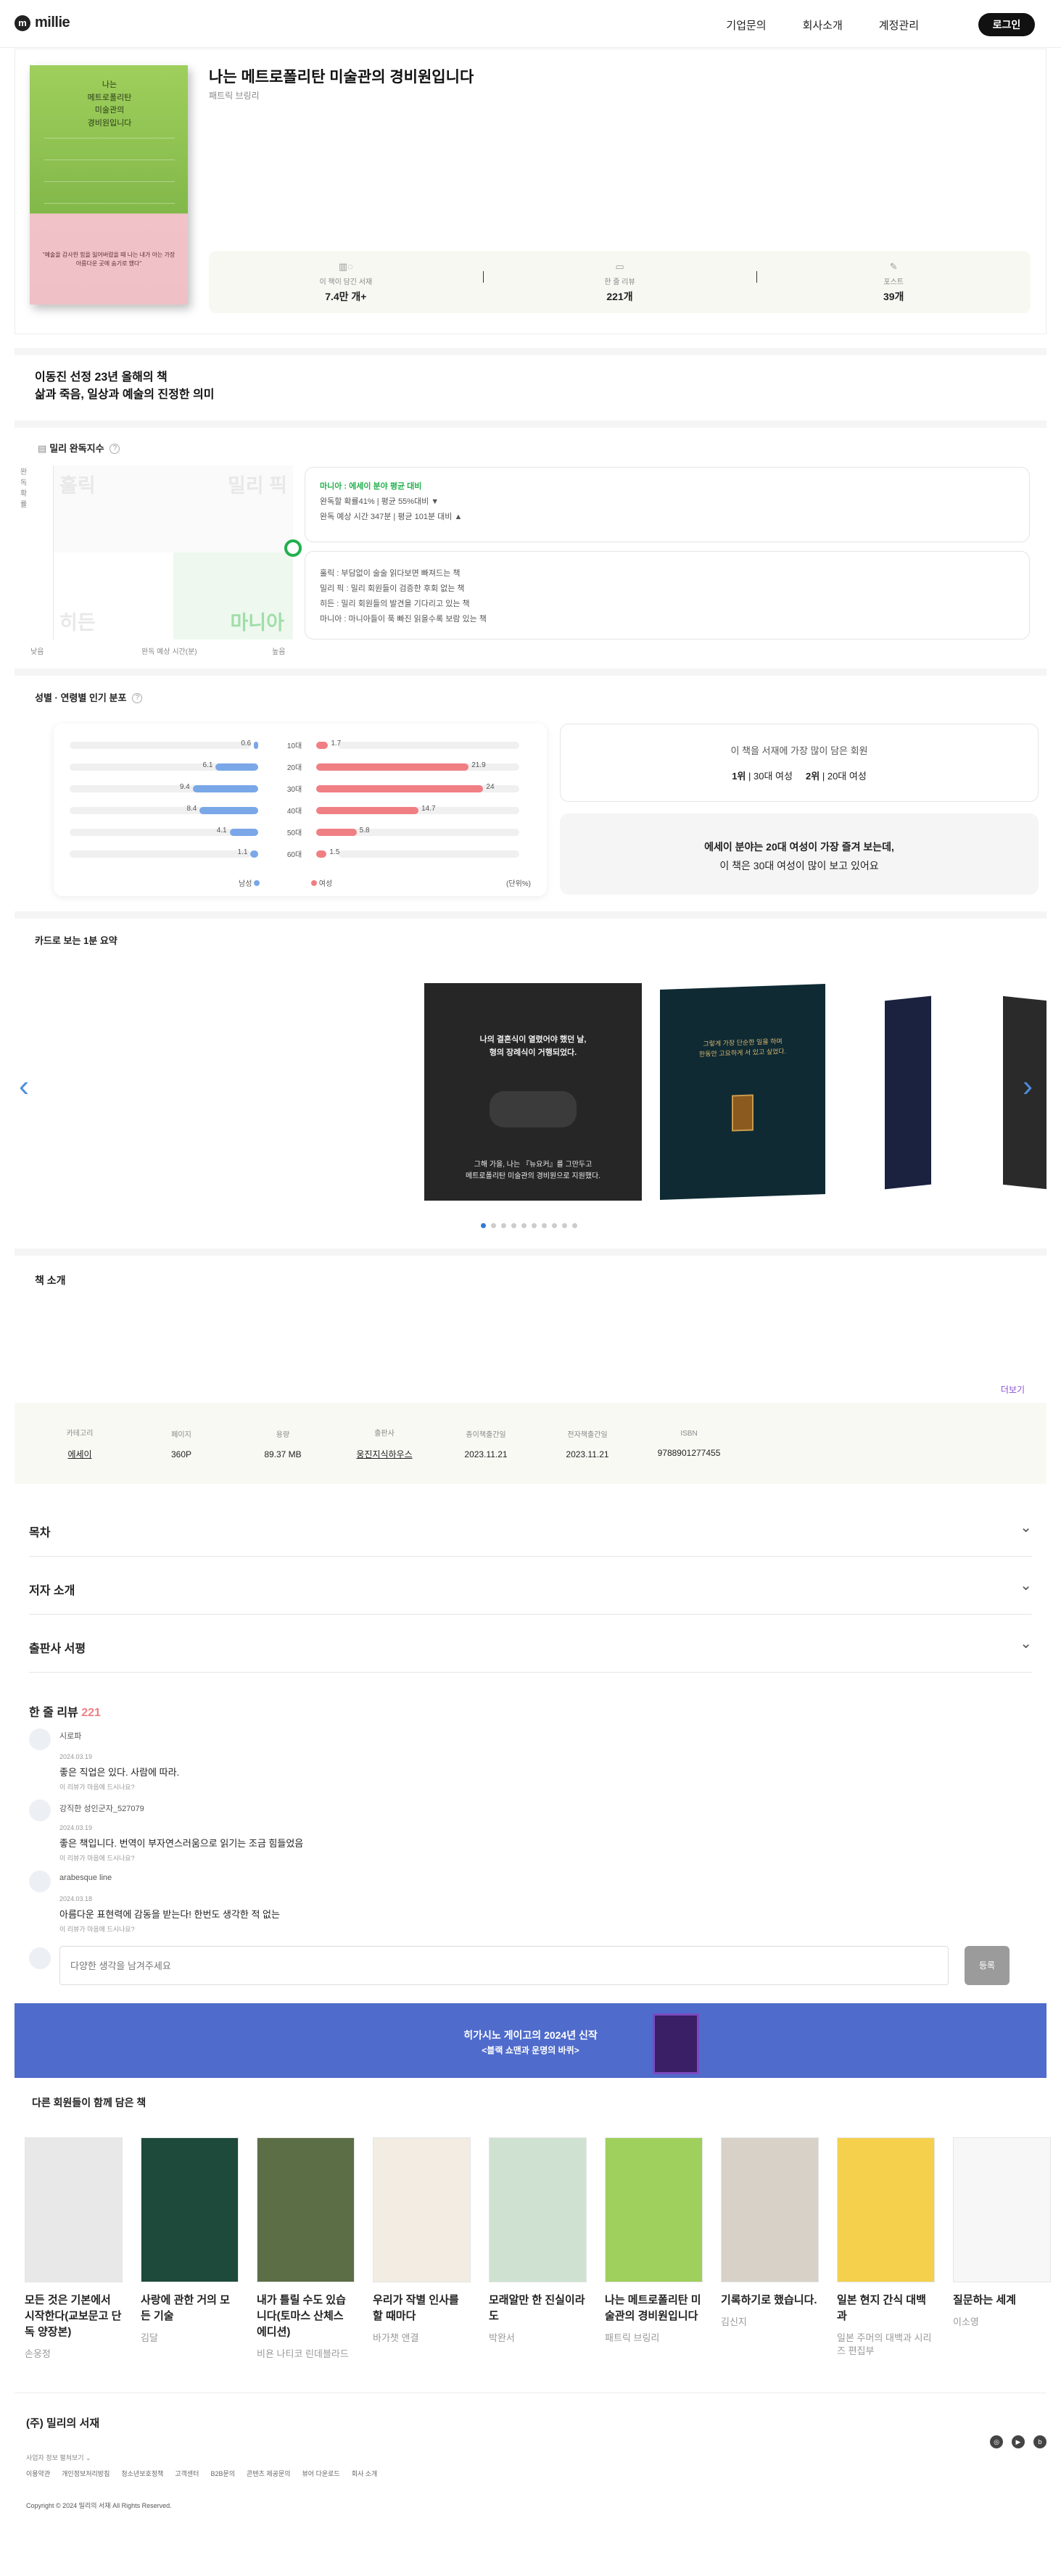 The height and width of the screenshot is (2576, 1061). Describe the element at coordinates (1026, 1586) in the screenshot. I see `chevron-down-icon: ⌄` at that location.